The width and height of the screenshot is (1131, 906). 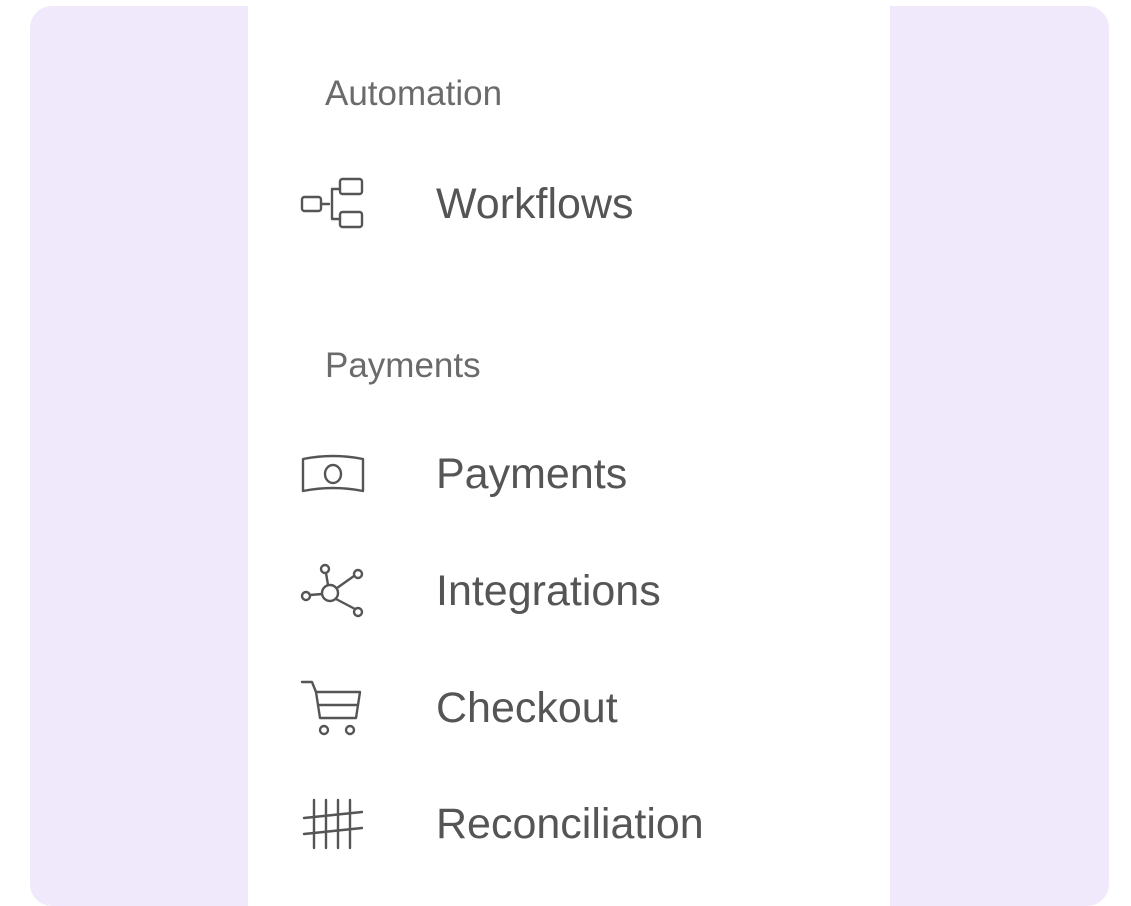 I want to click on workflow-icon, so click(x=335, y=204).